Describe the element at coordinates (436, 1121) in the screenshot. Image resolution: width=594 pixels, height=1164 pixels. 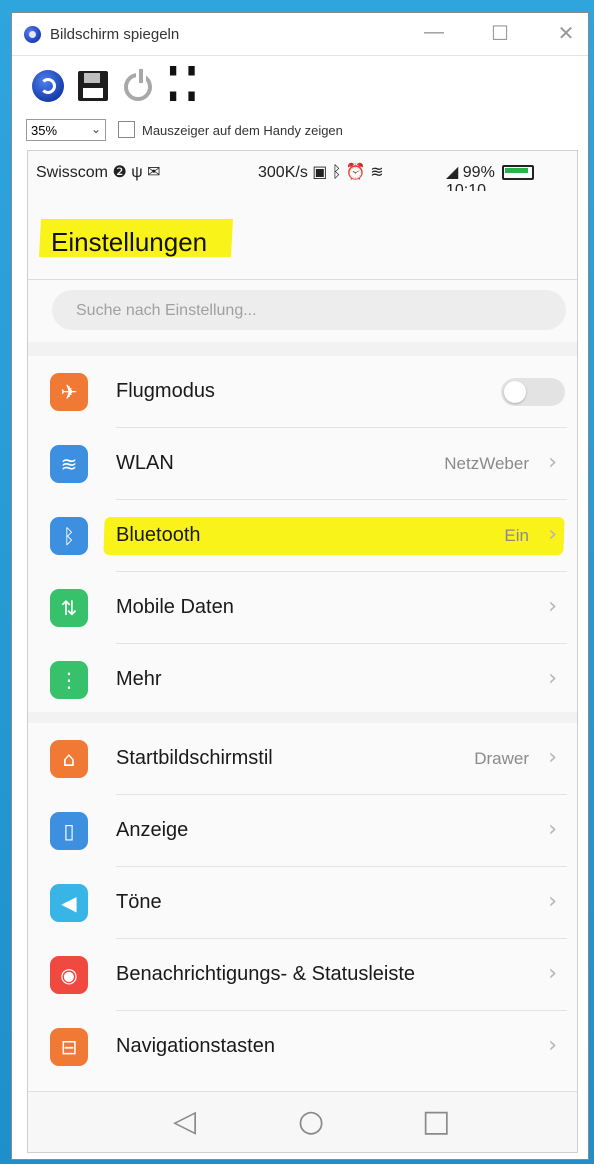
I see `recent-apps-icon: □` at that location.